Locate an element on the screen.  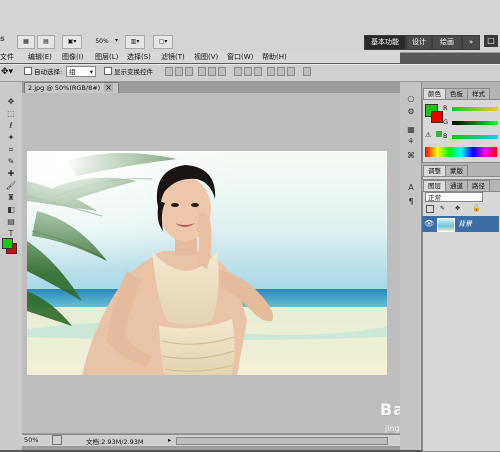
clone-stamp-tool-icon: ♜ is located at coordinates (11, 198).